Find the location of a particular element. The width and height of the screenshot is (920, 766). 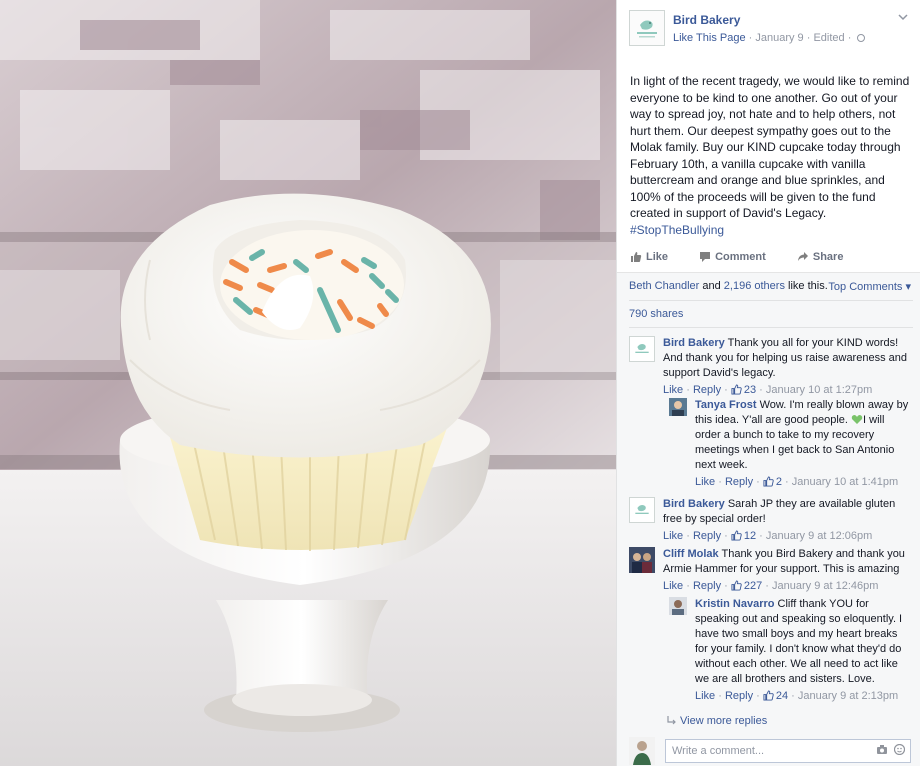

top-comments-dropdown: Top Comments ▾ is located at coordinates (869, 286).